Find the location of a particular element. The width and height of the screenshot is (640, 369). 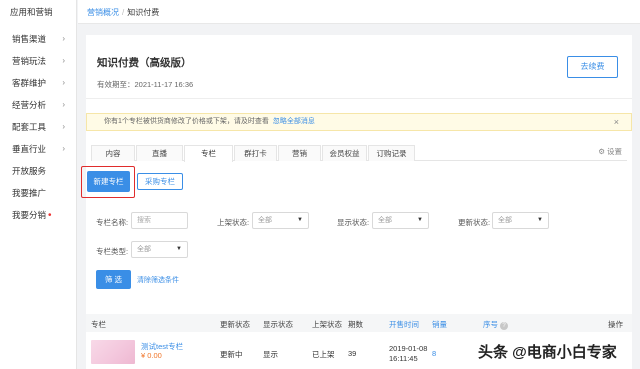

filter-button: 筛 选 is located at coordinates (113, 279).